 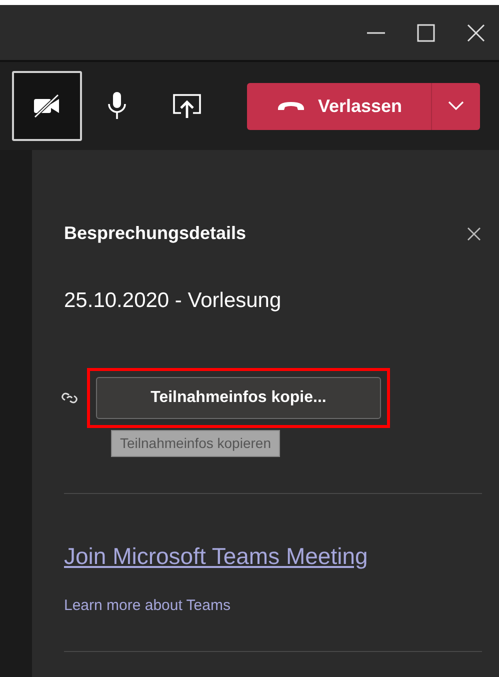 I want to click on join-meeting-link: Join Microsoft Teams Meeting, so click(x=273, y=555).